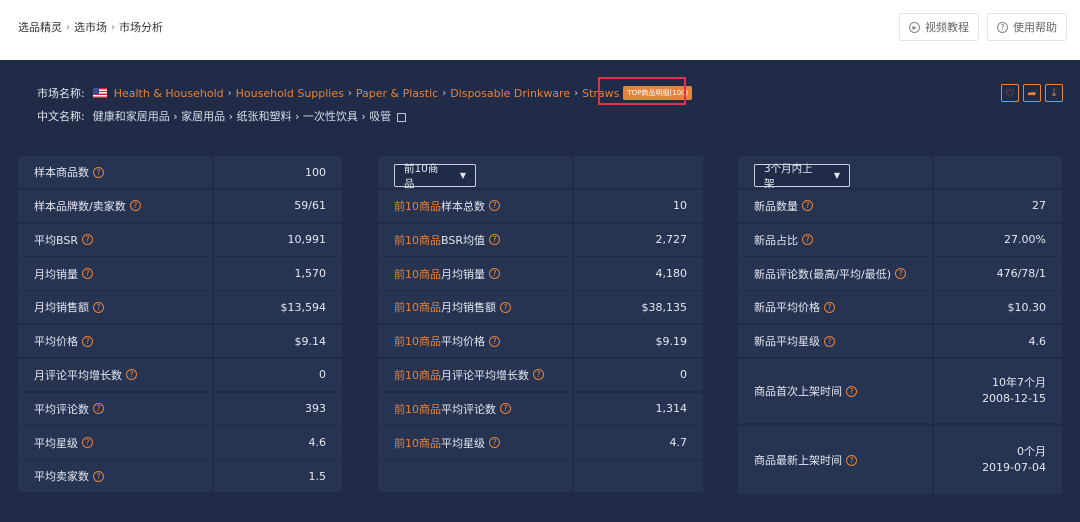  I want to click on breadcrumb: 选品精灵 › 选市场 › 市场分析, so click(90, 27).